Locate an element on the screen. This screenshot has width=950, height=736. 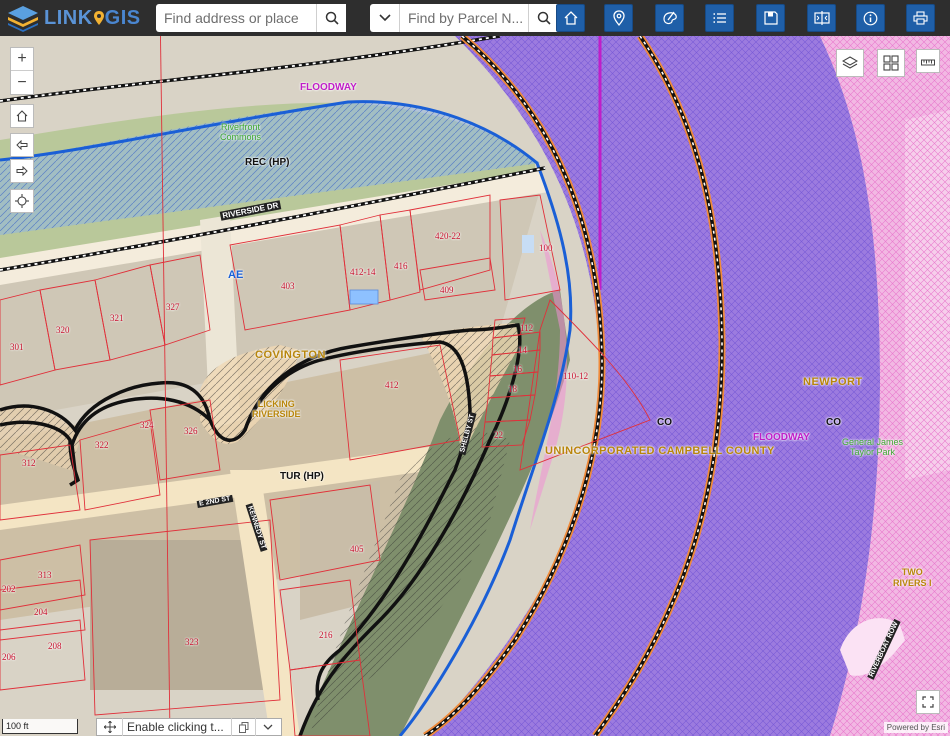
previous-extent-button is located at coordinates (22, 145).